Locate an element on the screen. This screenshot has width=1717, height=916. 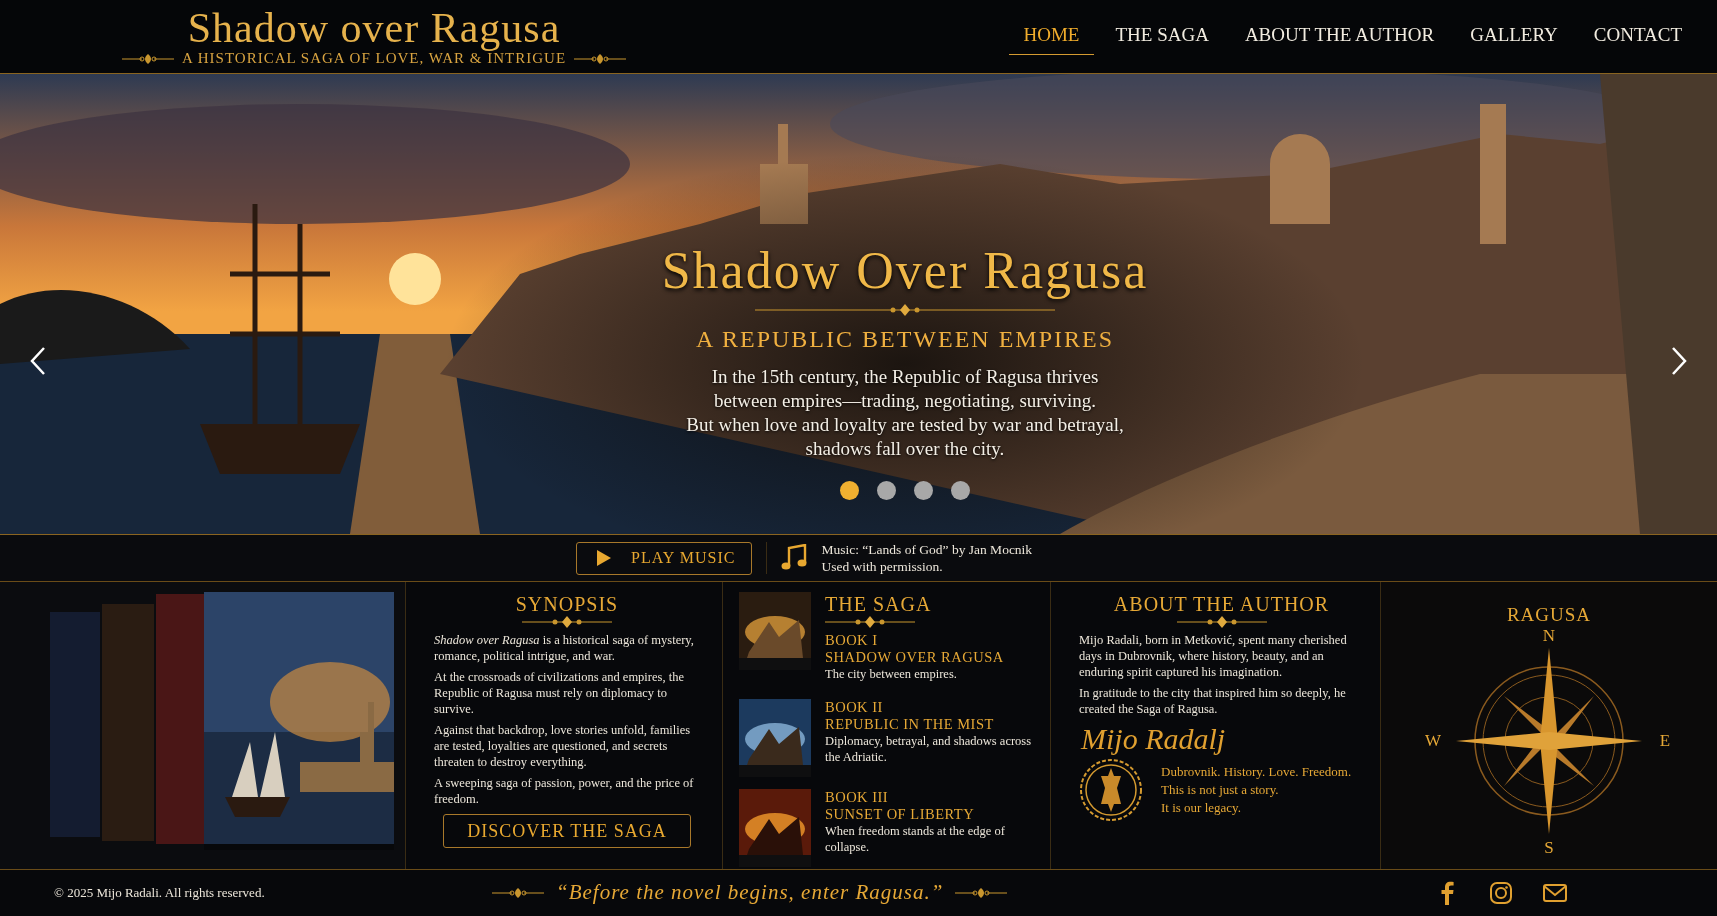
play-icon is located at coordinates (604, 558).